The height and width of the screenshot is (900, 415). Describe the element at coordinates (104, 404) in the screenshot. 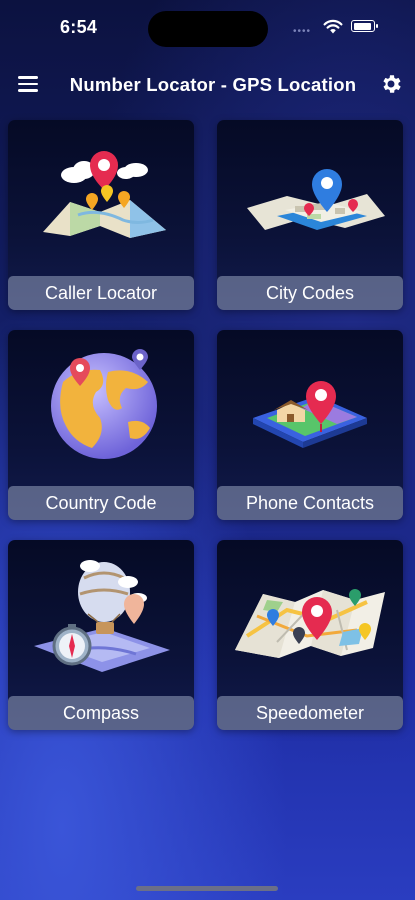

I see `globe-pins-icon` at that location.